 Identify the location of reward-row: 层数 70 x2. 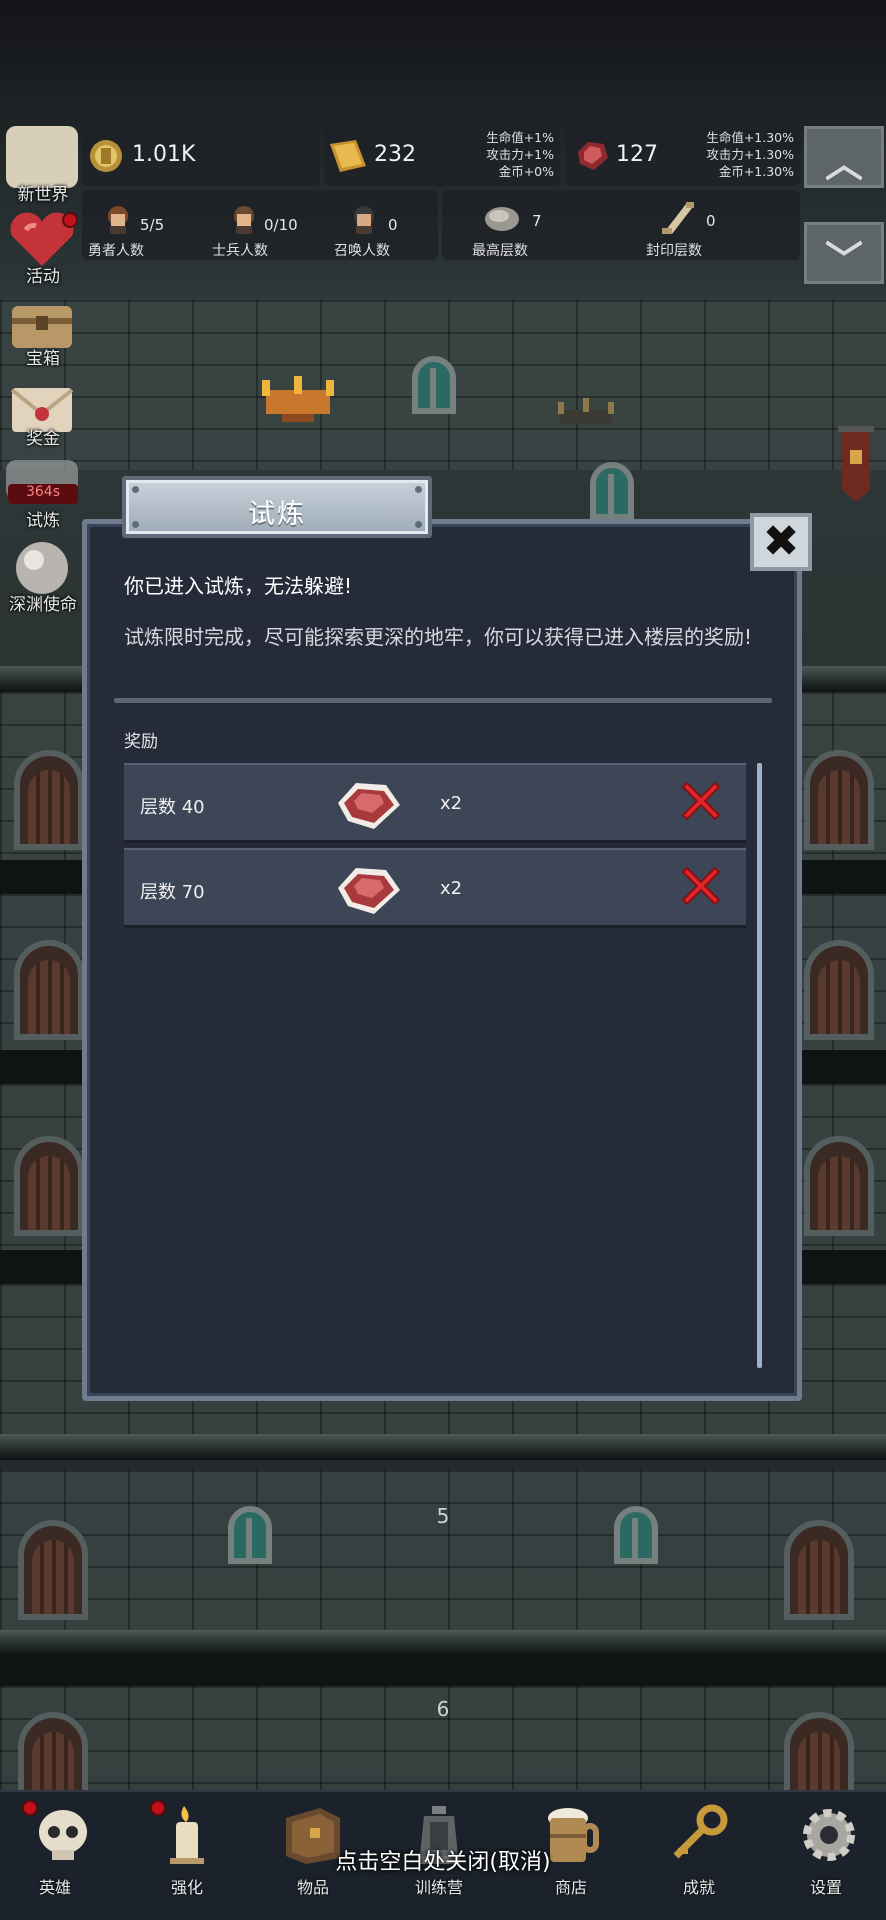
(435, 888).